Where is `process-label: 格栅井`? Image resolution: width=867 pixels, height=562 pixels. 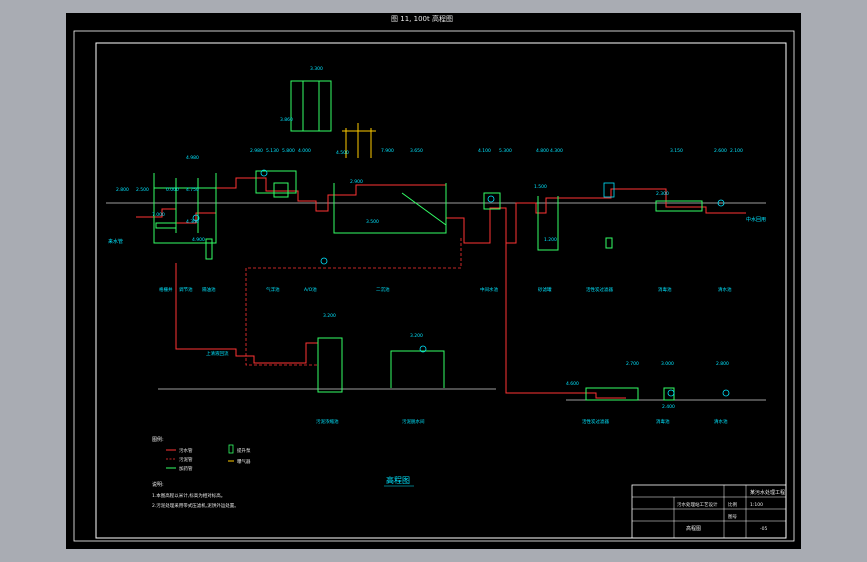
process-label: 格栅井 is located at coordinates (166, 289).